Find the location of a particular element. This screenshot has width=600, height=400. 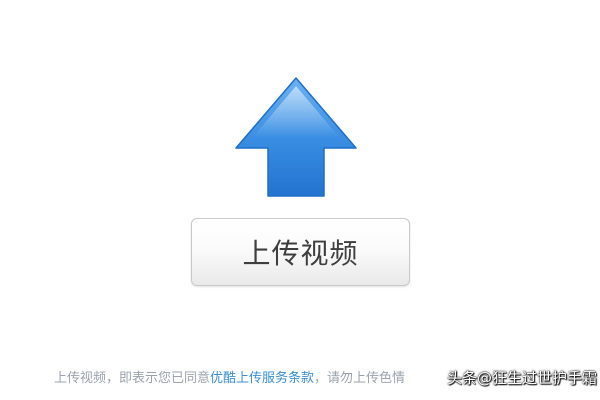

upload-terms-link: 优酷上传服务条款 is located at coordinates (262, 378).